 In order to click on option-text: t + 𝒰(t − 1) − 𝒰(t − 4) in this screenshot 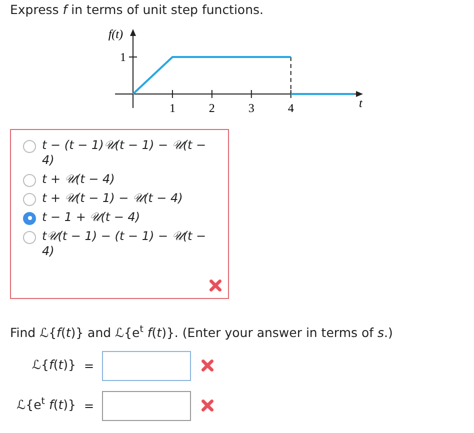, I will do `click(112, 198)`.